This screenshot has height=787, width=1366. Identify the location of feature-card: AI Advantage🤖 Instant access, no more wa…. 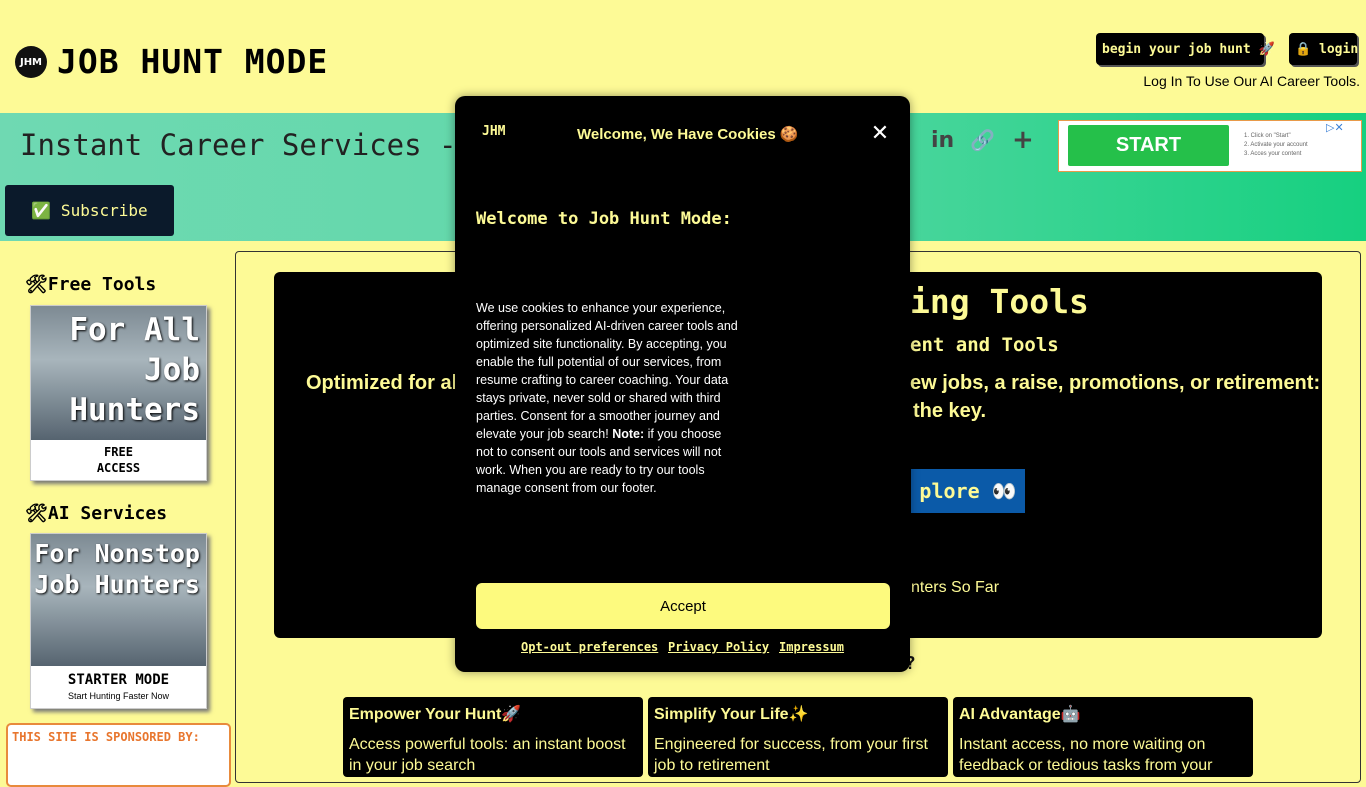
(1103, 737).